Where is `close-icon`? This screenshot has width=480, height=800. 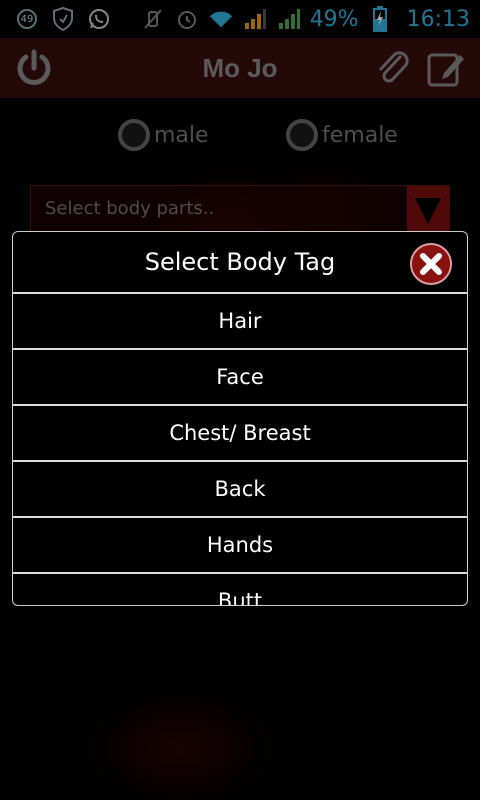
close-icon is located at coordinates (431, 264).